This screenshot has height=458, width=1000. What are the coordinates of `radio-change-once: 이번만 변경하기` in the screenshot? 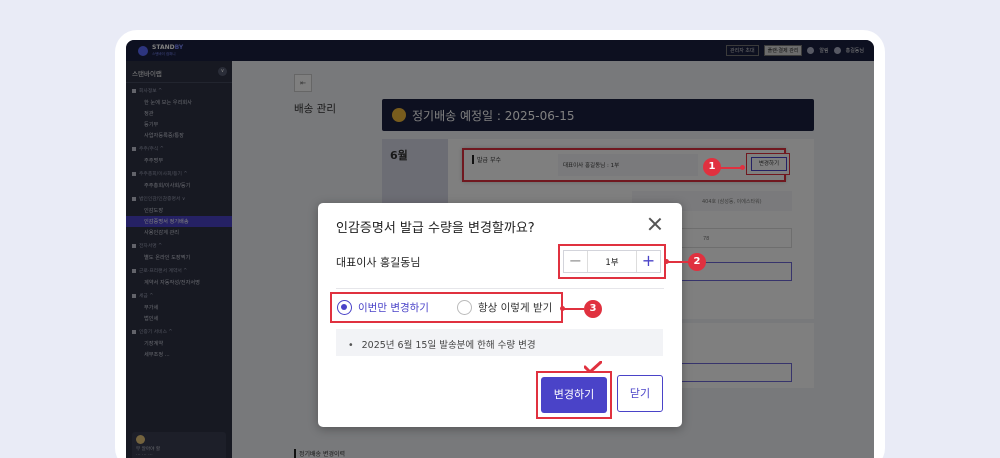 It's located at (383, 307).